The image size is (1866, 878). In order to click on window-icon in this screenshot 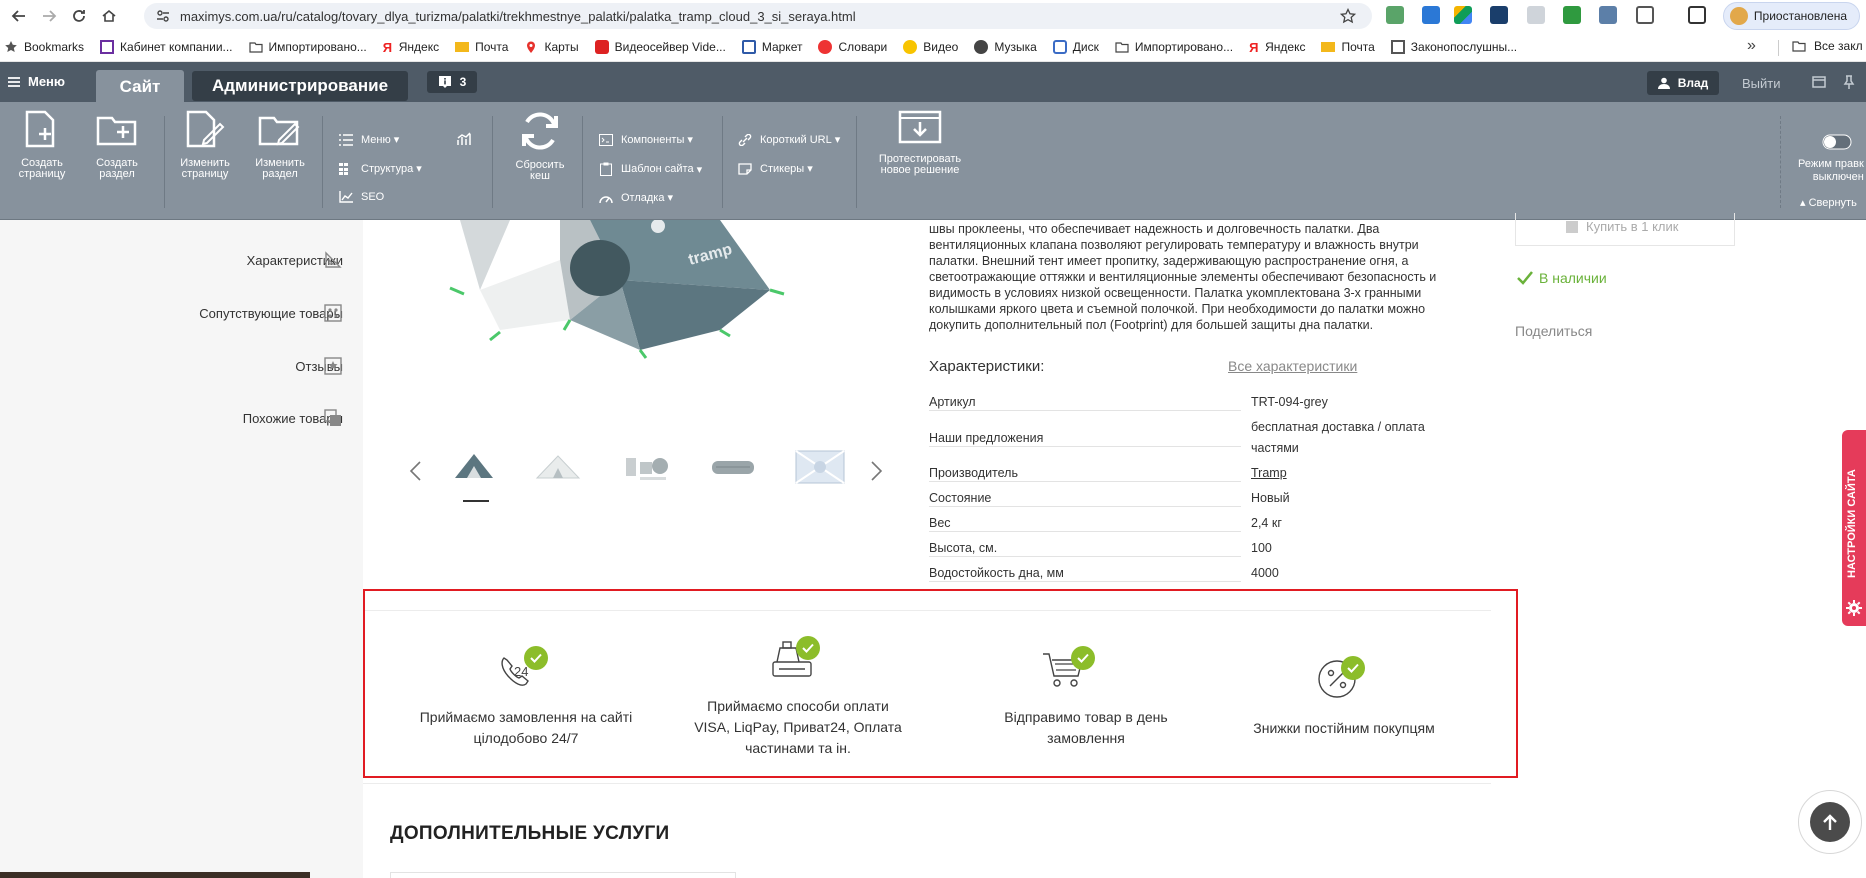, I will do `click(1819, 82)`.